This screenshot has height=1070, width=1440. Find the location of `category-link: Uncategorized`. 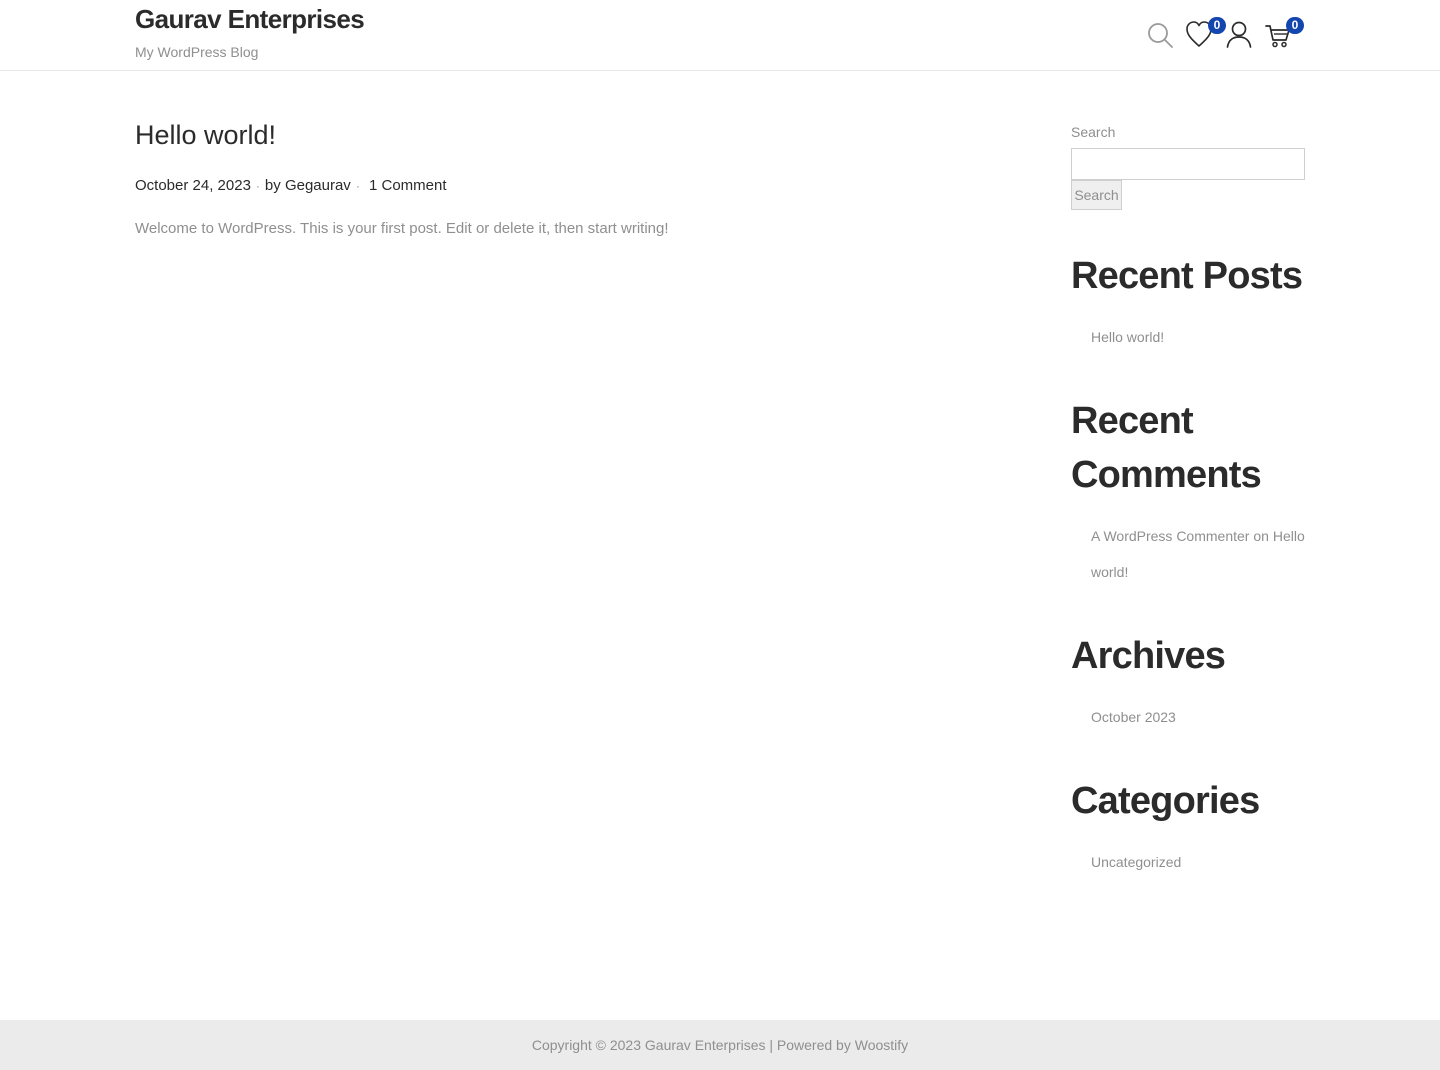

category-link: Uncategorized is located at coordinates (1198, 862).